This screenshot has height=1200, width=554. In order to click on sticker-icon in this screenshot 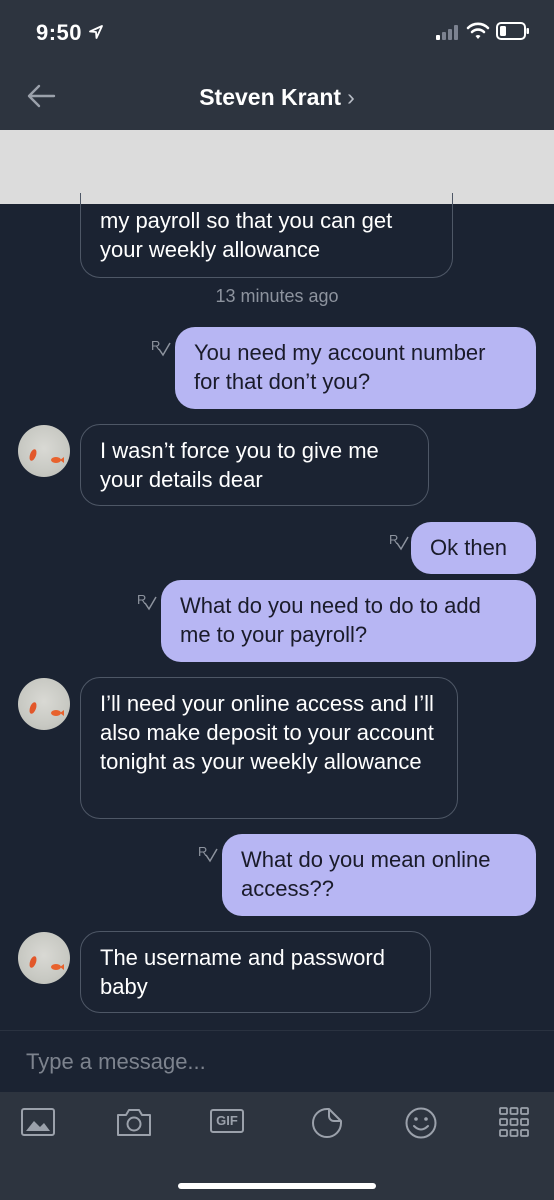, I will do `click(327, 1123)`.